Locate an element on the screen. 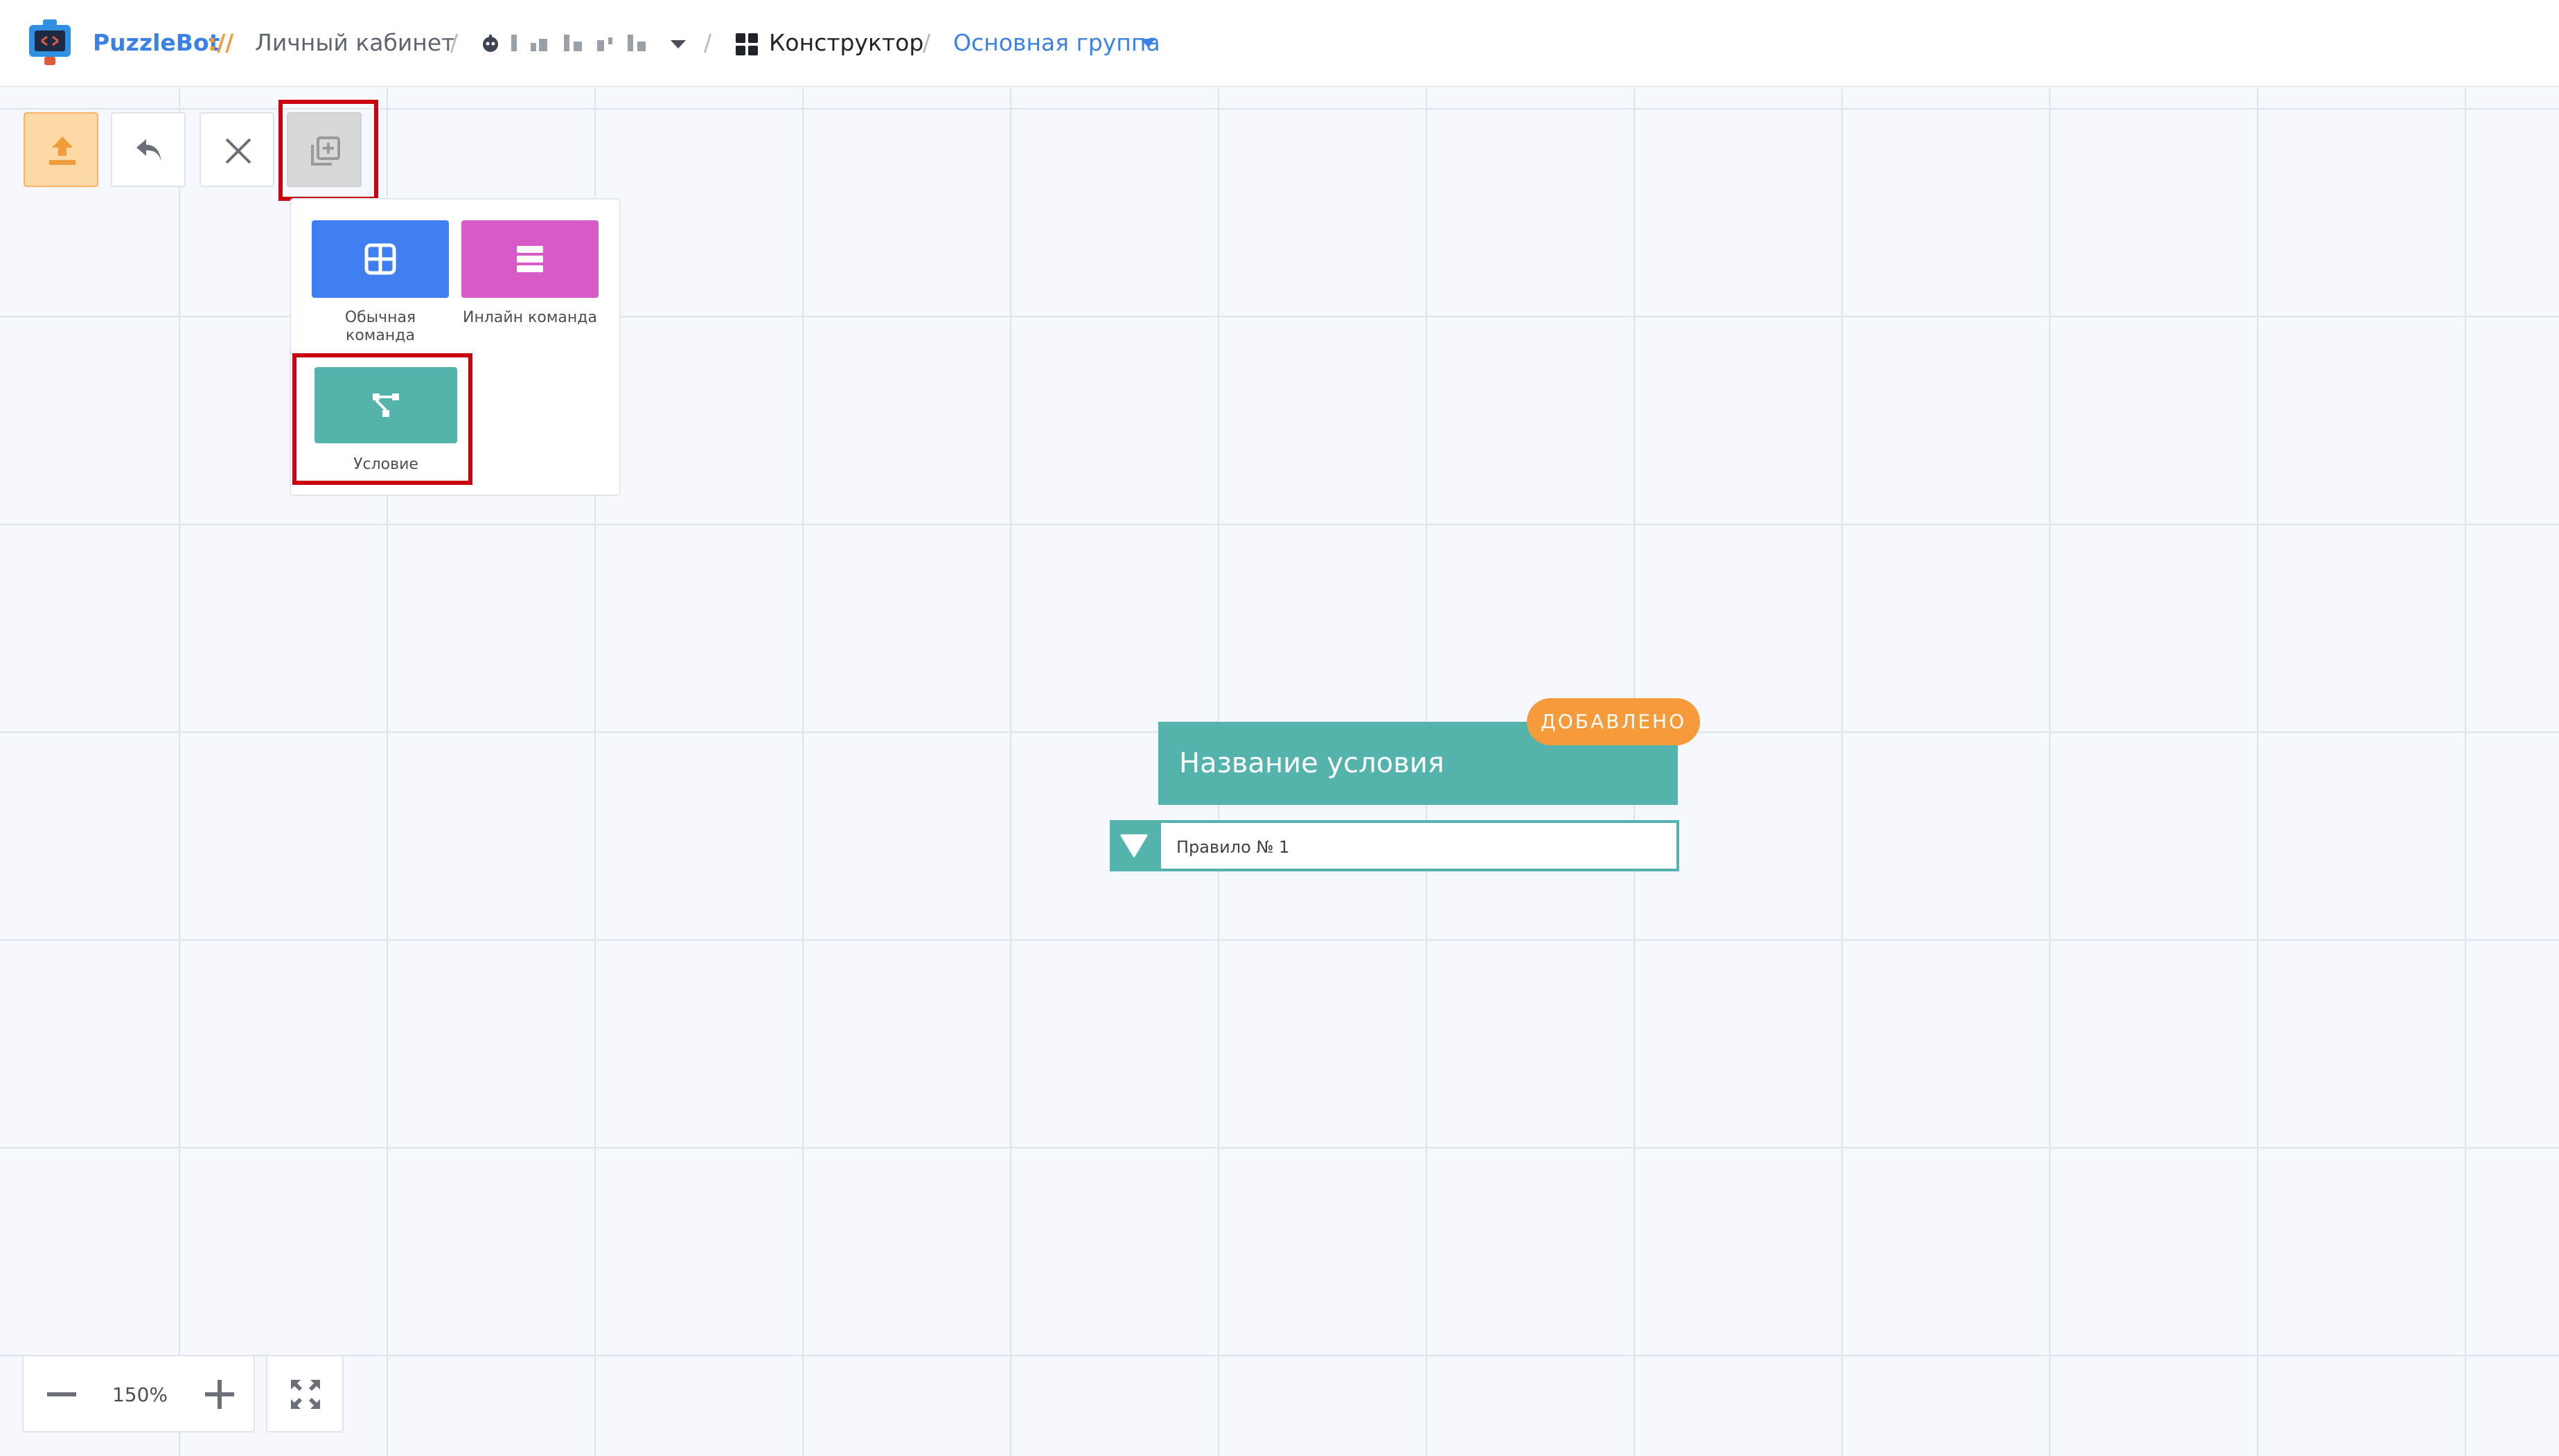 This screenshot has height=1456, width=2559. close-icon is located at coordinates (238, 151).